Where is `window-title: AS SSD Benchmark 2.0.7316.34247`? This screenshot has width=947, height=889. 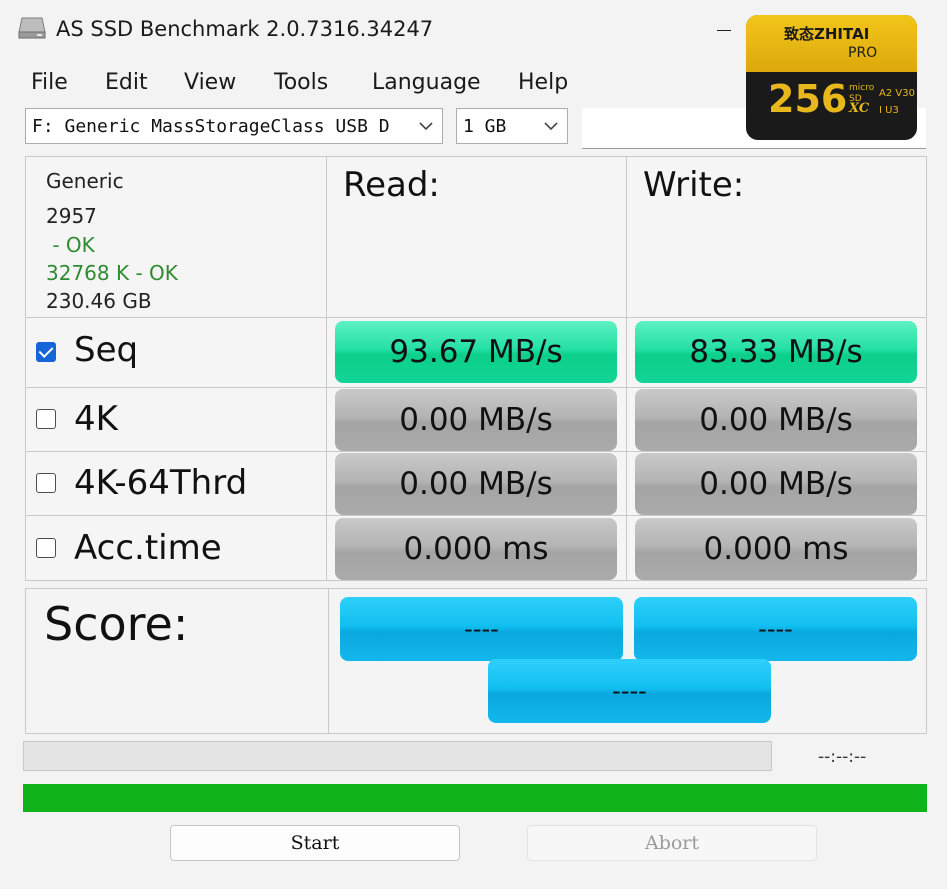
window-title: AS SSD Benchmark 2.0.7316.34247 is located at coordinates (245, 29).